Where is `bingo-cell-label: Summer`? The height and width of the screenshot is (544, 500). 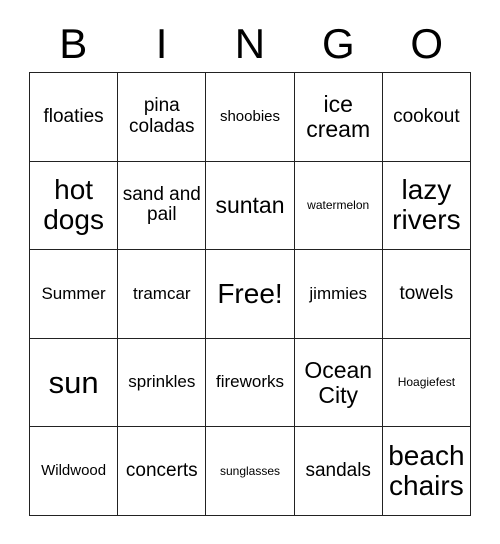
bingo-cell-label: Summer is located at coordinates (73, 293).